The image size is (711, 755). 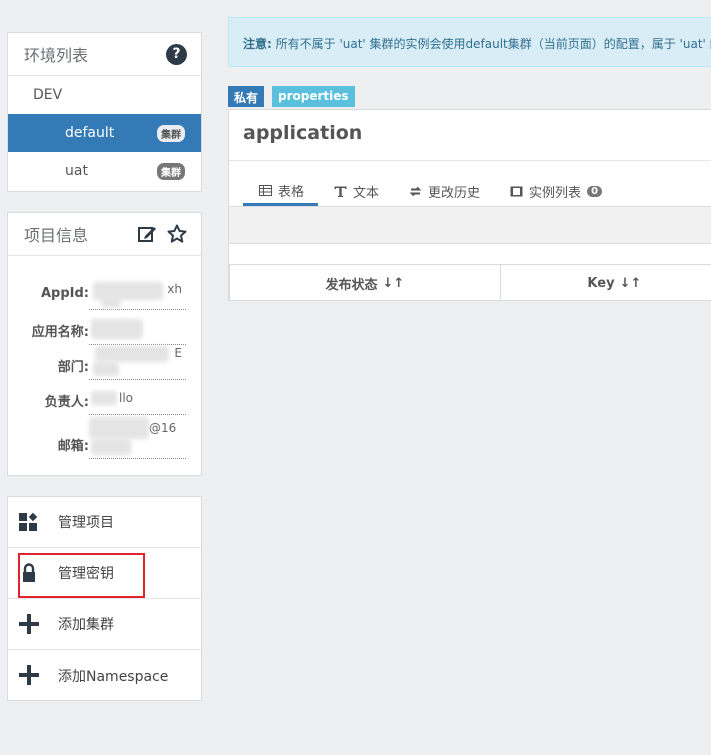 I want to click on env-item-label: default, so click(x=90, y=133).